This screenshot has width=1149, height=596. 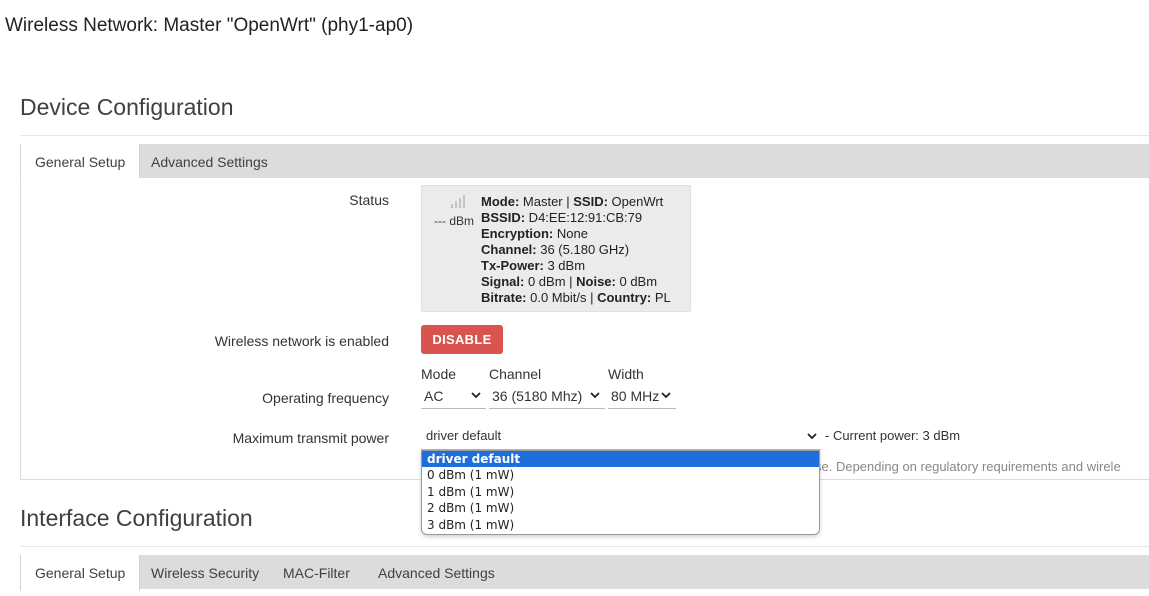 What do you see at coordinates (458, 201) in the screenshot?
I see `signal-bars-icon` at bounding box center [458, 201].